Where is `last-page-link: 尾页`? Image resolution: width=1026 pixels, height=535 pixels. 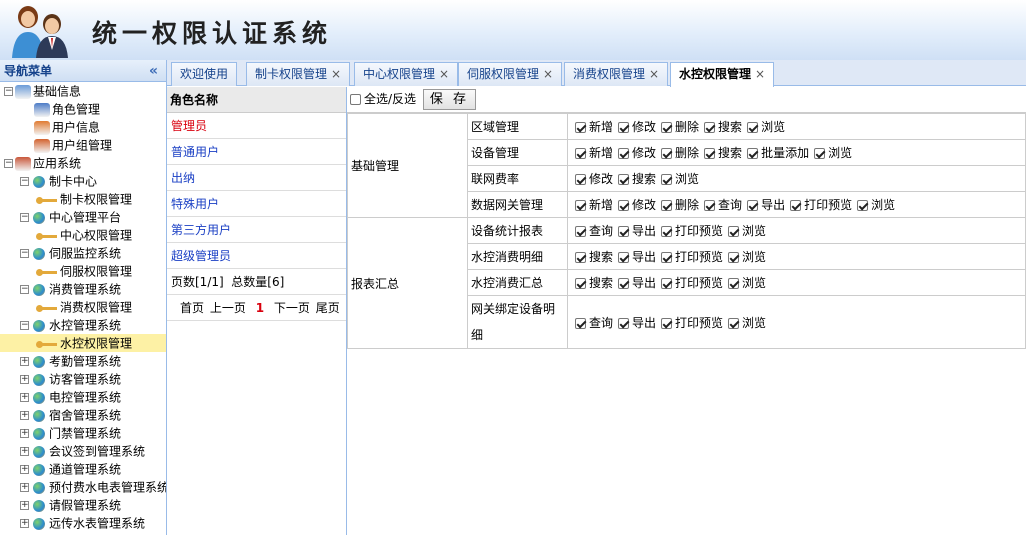 last-page-link: 尾页 is located at coordinates (328, 308).